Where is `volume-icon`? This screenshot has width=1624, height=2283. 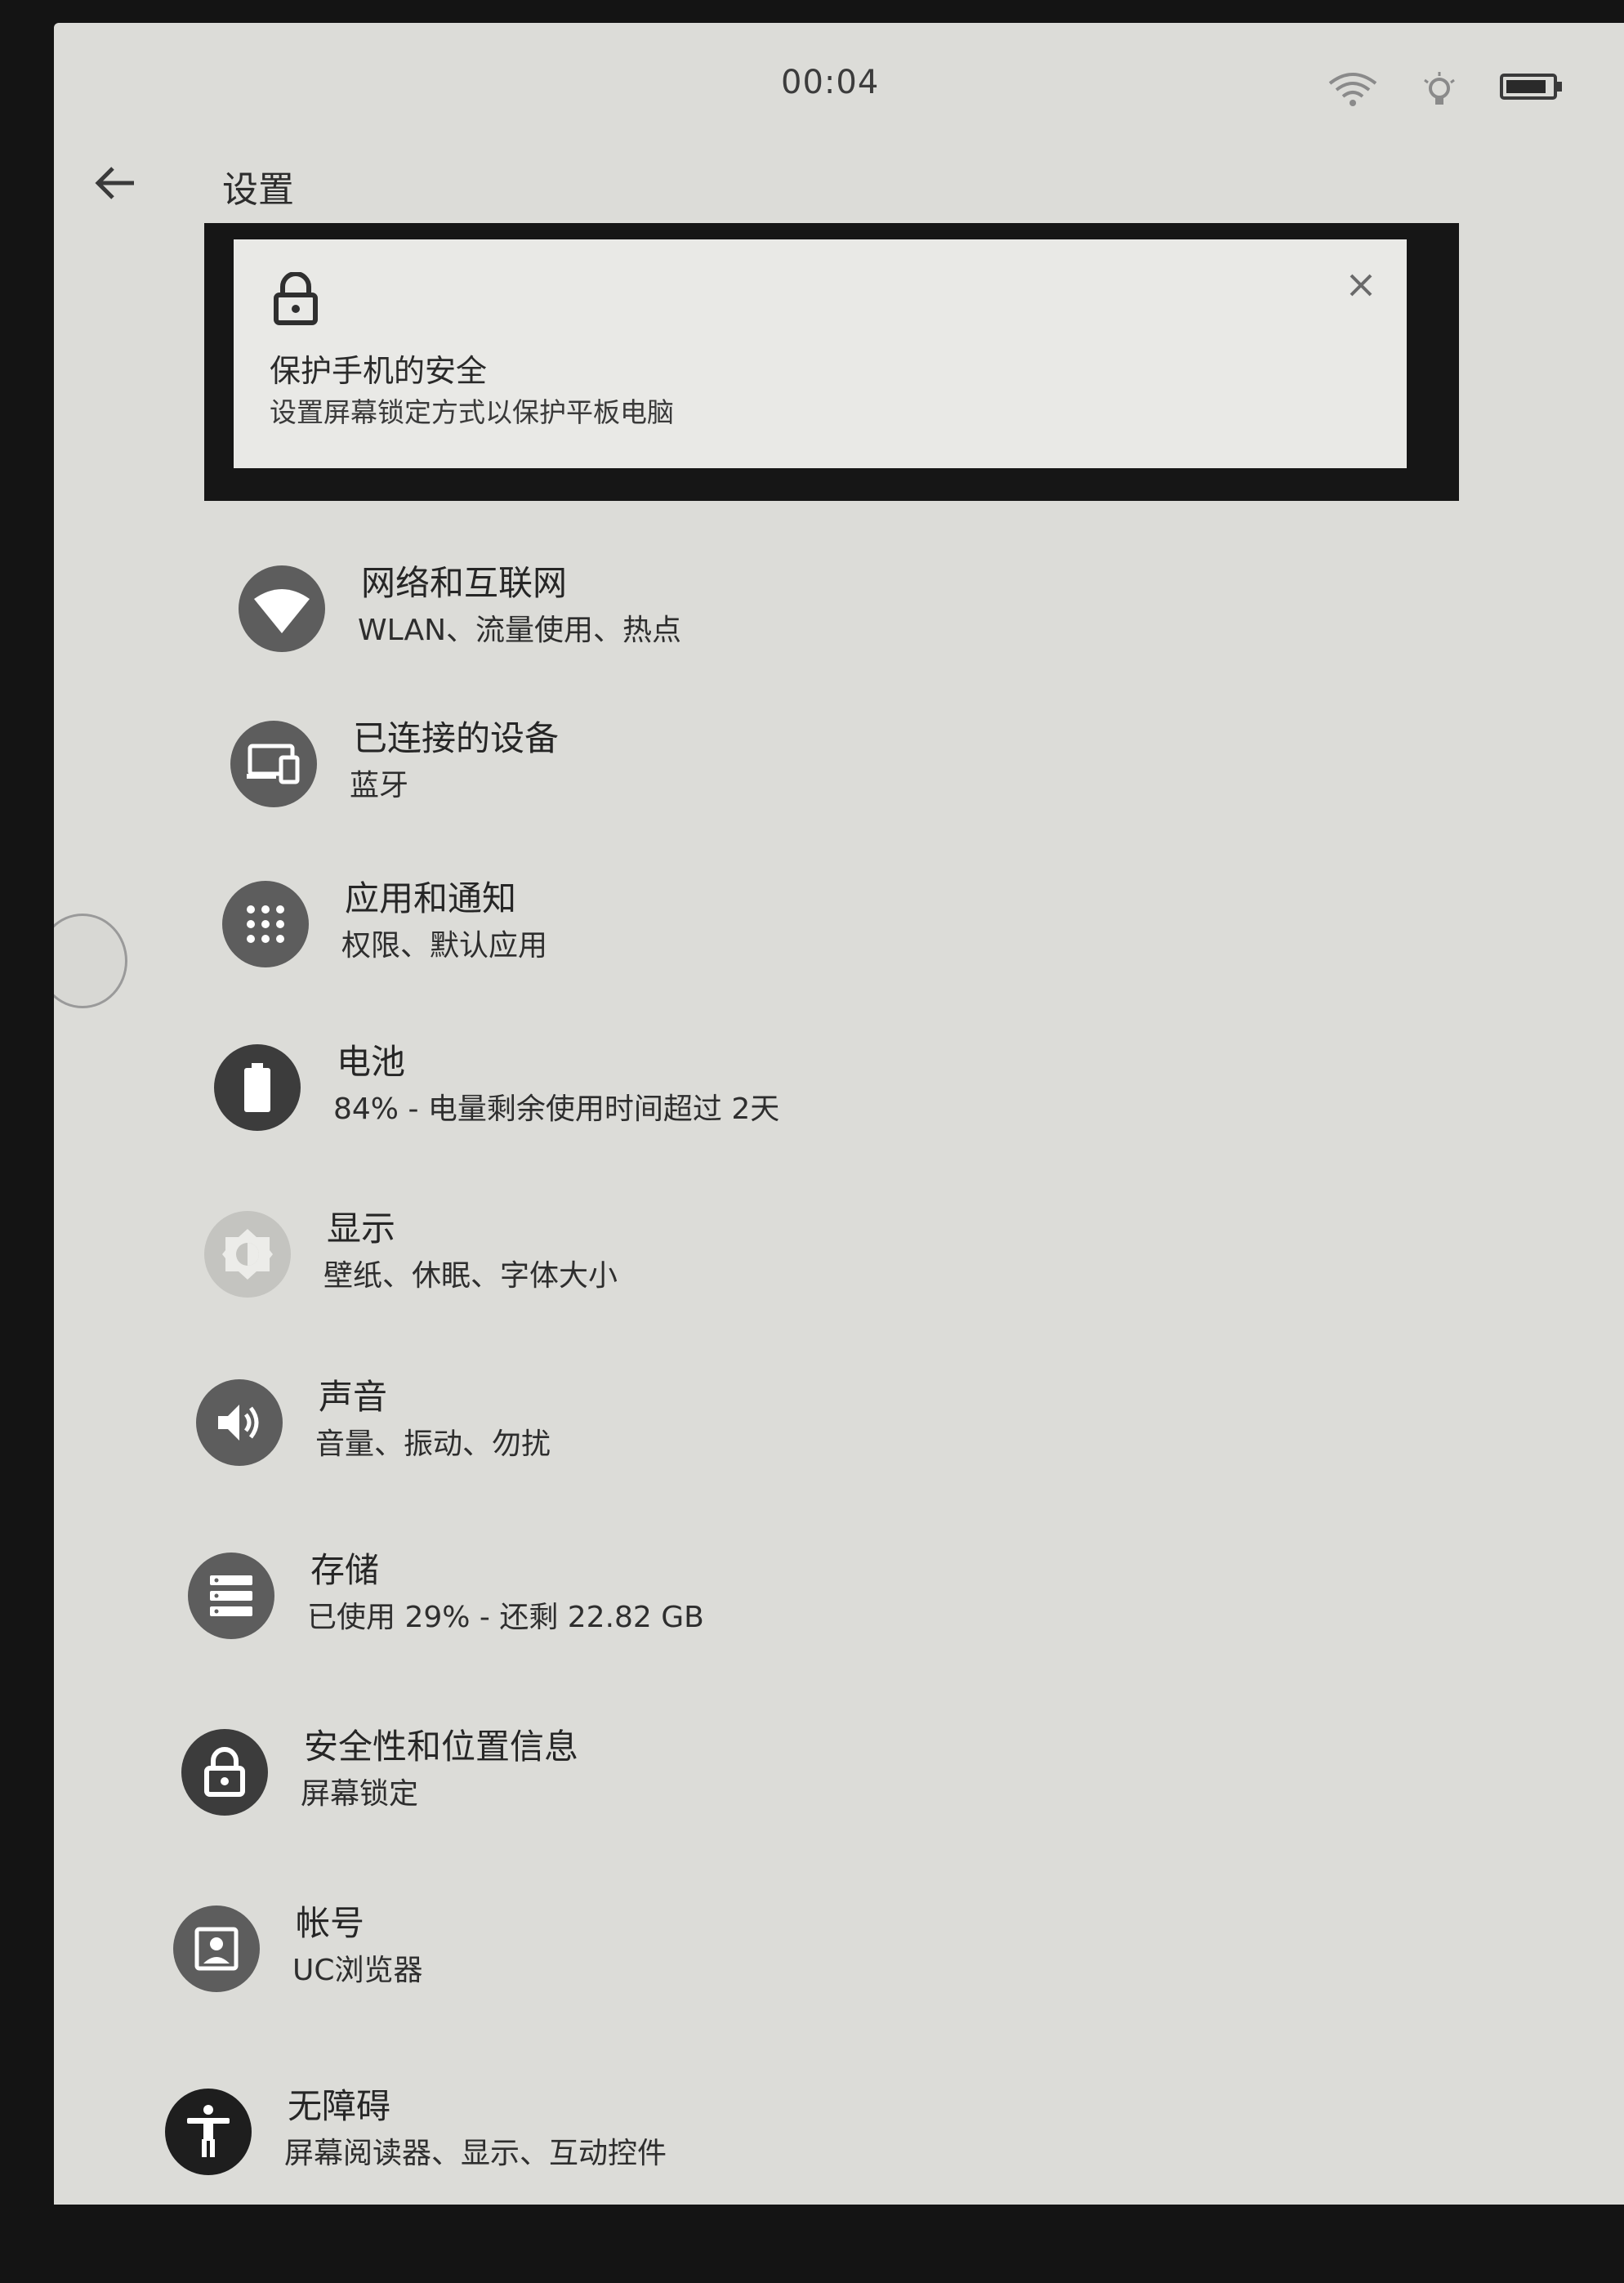 volume-icon is located at coordinates (239, 1422).